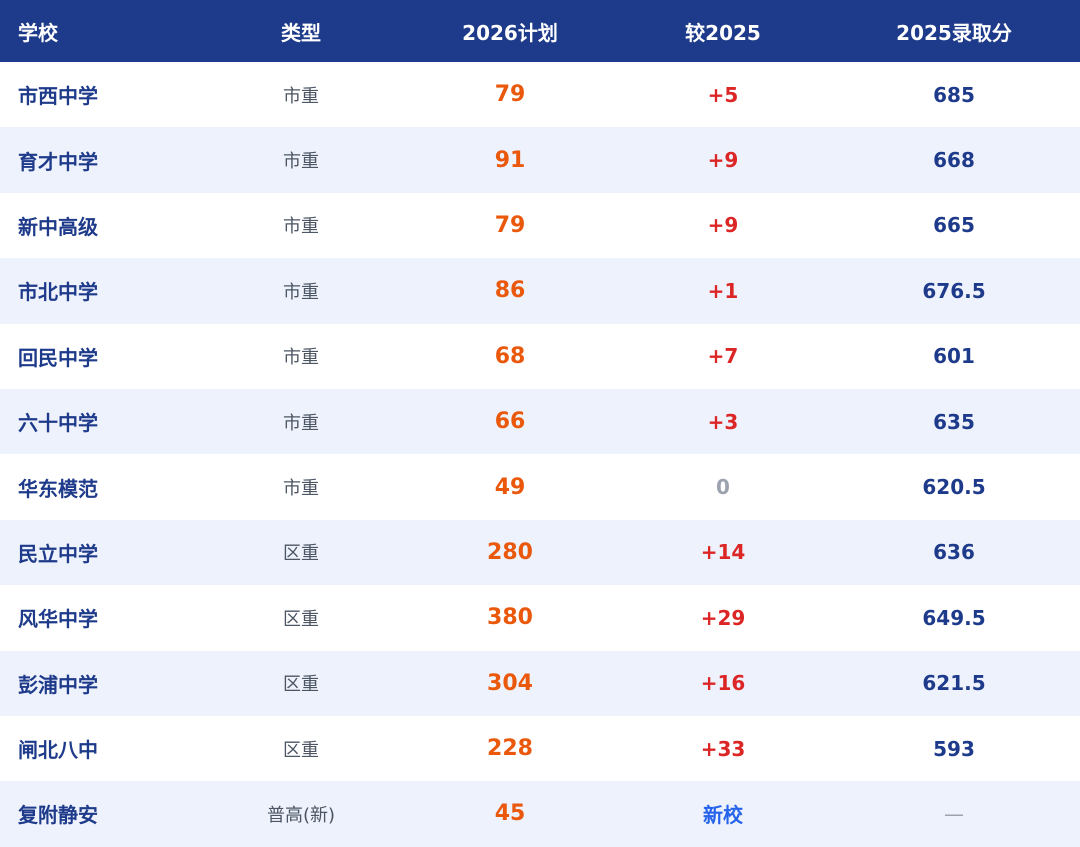  Describe the element at coordinates (301, 815) in the screenshot. I see `school-type: 普高(新)` at that location.